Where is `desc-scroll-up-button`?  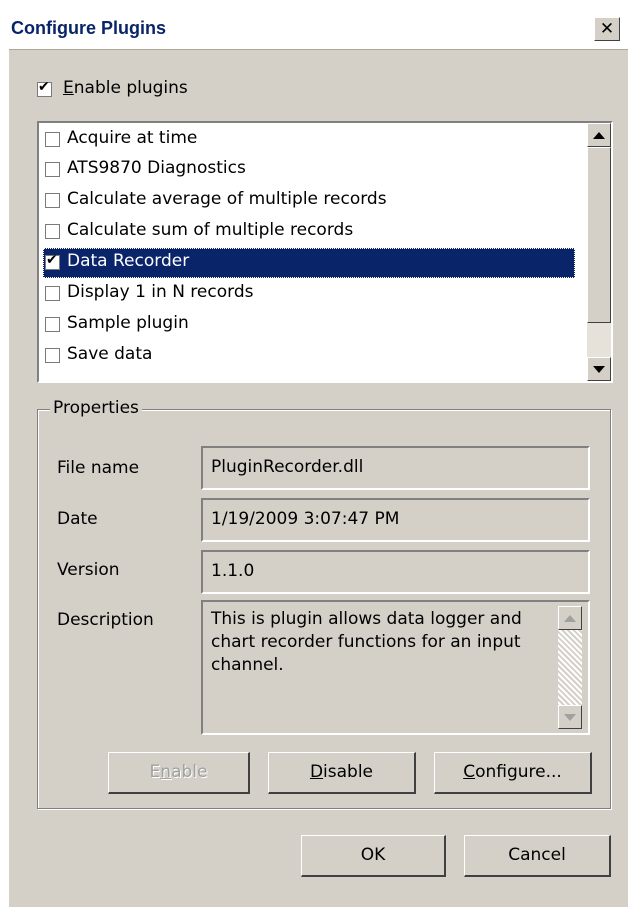
desc-scroll-up-button is located at coordinates (570, 618).